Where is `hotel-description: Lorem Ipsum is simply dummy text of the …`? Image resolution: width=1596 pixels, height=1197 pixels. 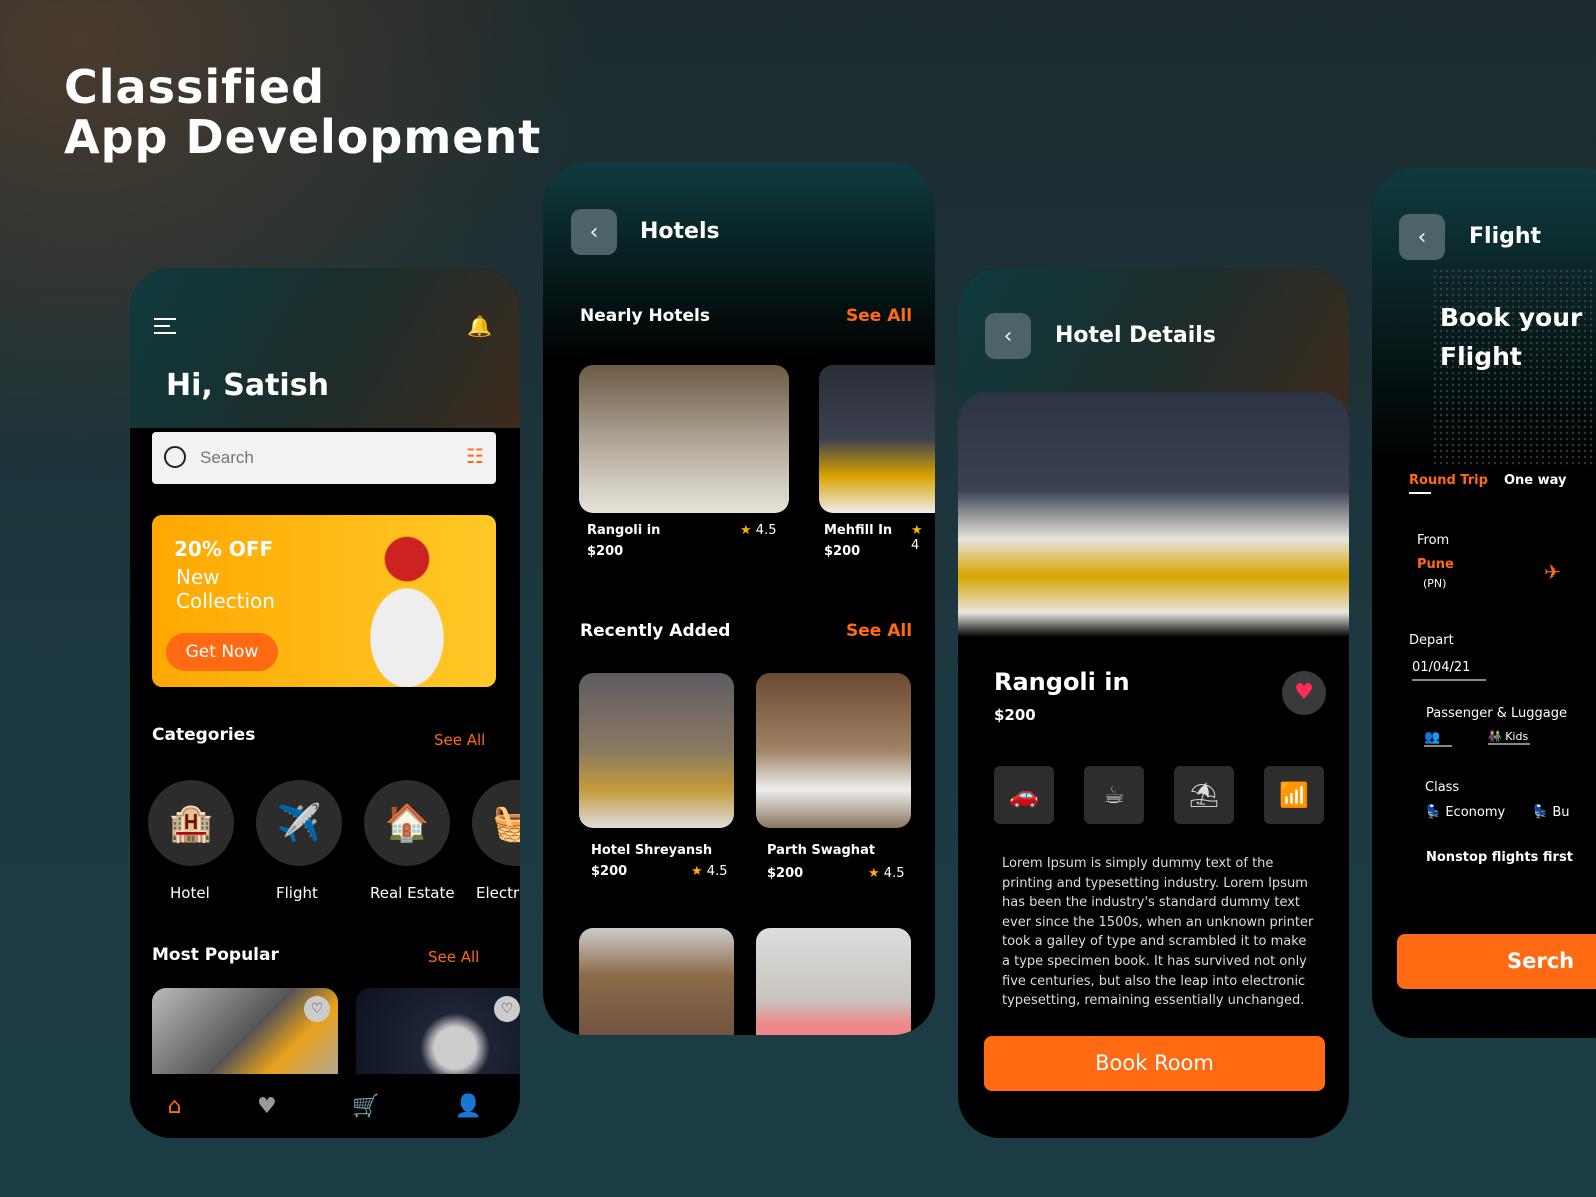 hotel-description: Lorem Ipsum is simply dummy text of the … is located at coordinates (1158, 932).